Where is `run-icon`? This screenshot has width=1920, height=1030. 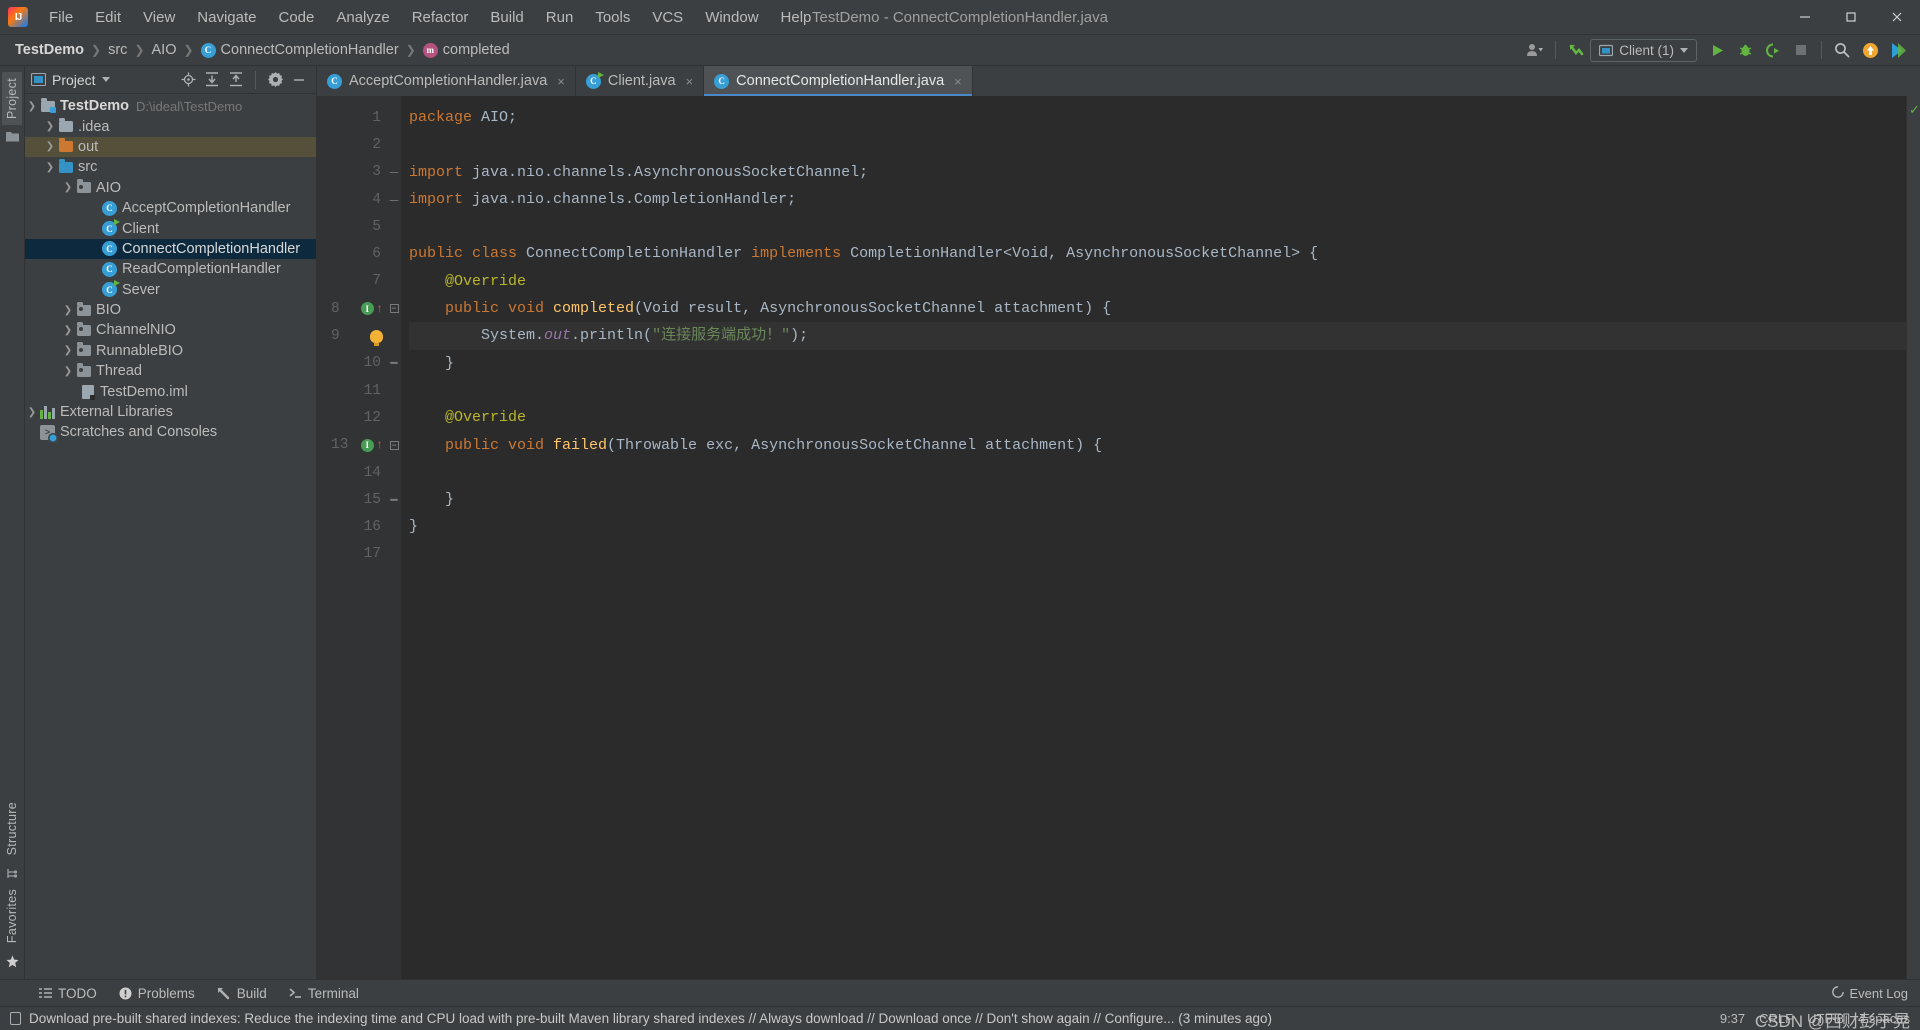
run-icon is located at coordinates (1717, 50).